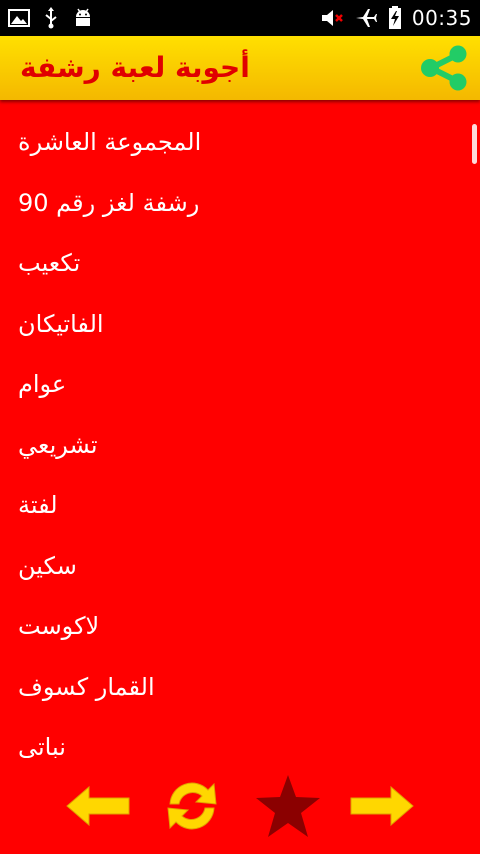 This screenshot has height=854, width=480. Describe the element at coordinates (61, 323) in the screenshot. I see `list-item-label: الفاتيكان` at that location.